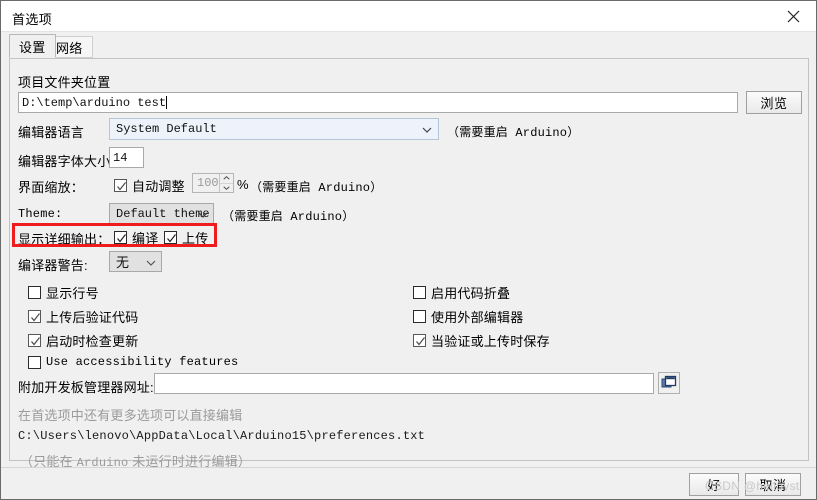  What do you see at coordinates (752, 486) in the screenshot?
I see `csdn-watermark: CSDN @hellovst` at bounding box center [752, 486].